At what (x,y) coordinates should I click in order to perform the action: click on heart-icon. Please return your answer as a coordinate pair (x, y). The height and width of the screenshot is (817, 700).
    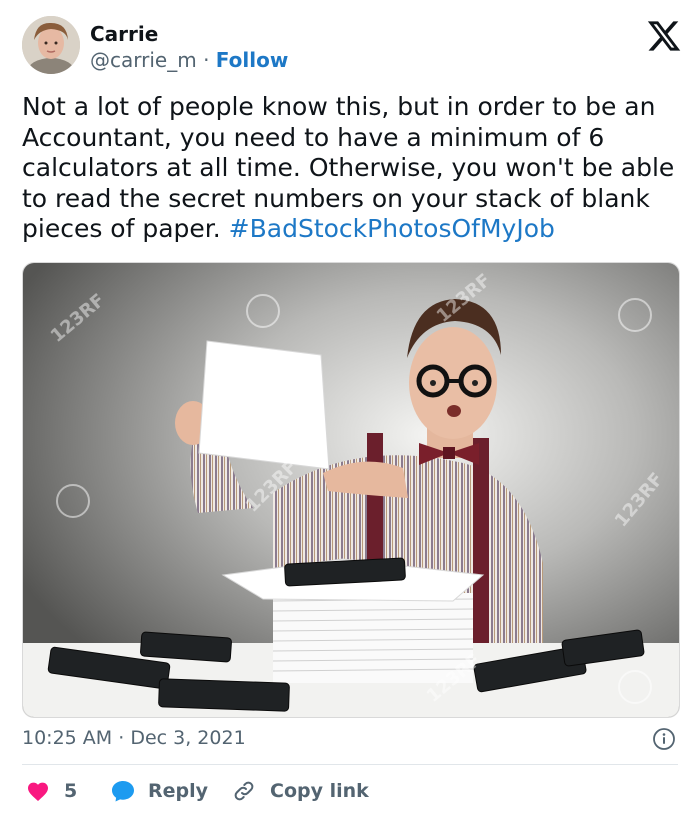
    Looking at the image, I should click on (38, 791).